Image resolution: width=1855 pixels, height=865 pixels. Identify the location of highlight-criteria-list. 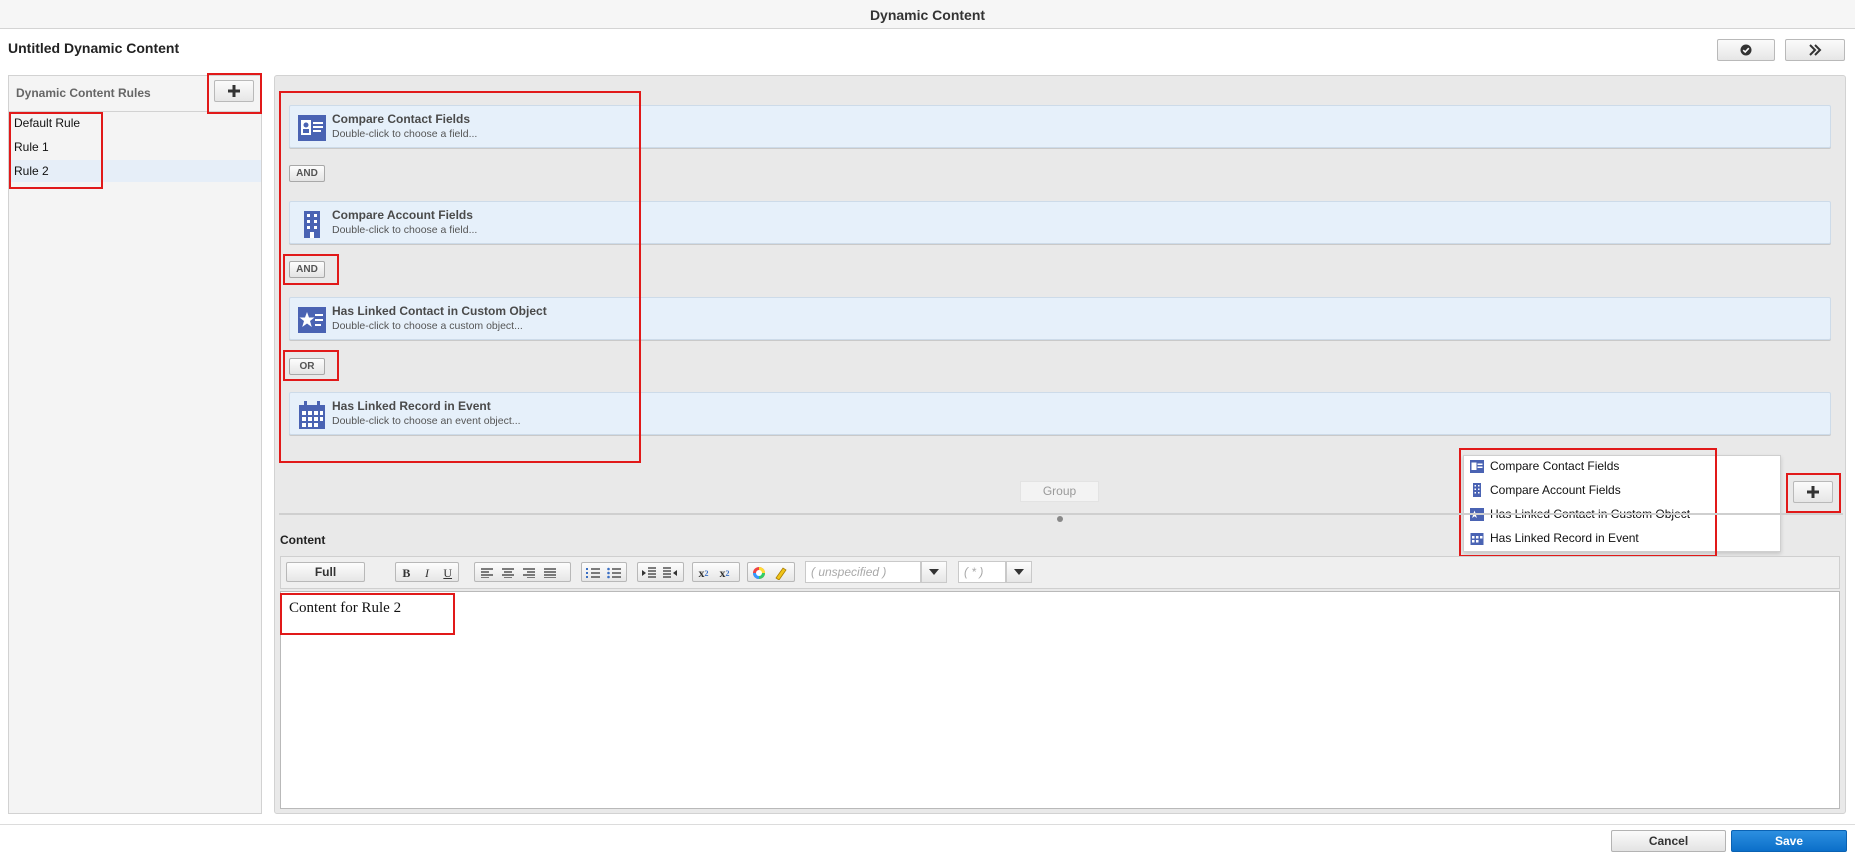
(460, 277).